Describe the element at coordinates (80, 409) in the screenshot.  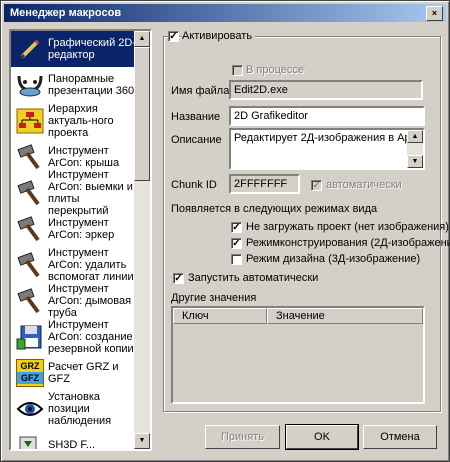
I see `macro-item-label: Установка позиции наблюдения` at that location.